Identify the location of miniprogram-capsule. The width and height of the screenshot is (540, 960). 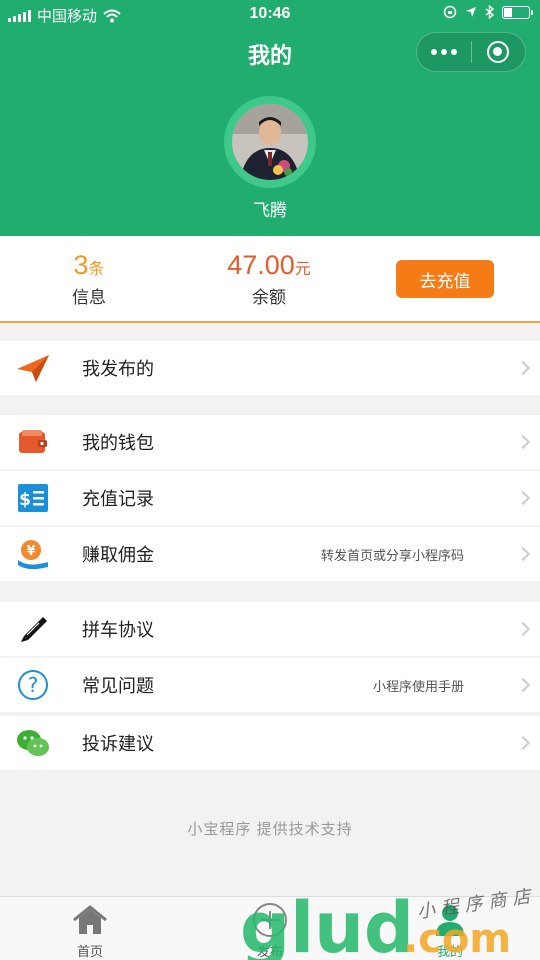
(471, 52).